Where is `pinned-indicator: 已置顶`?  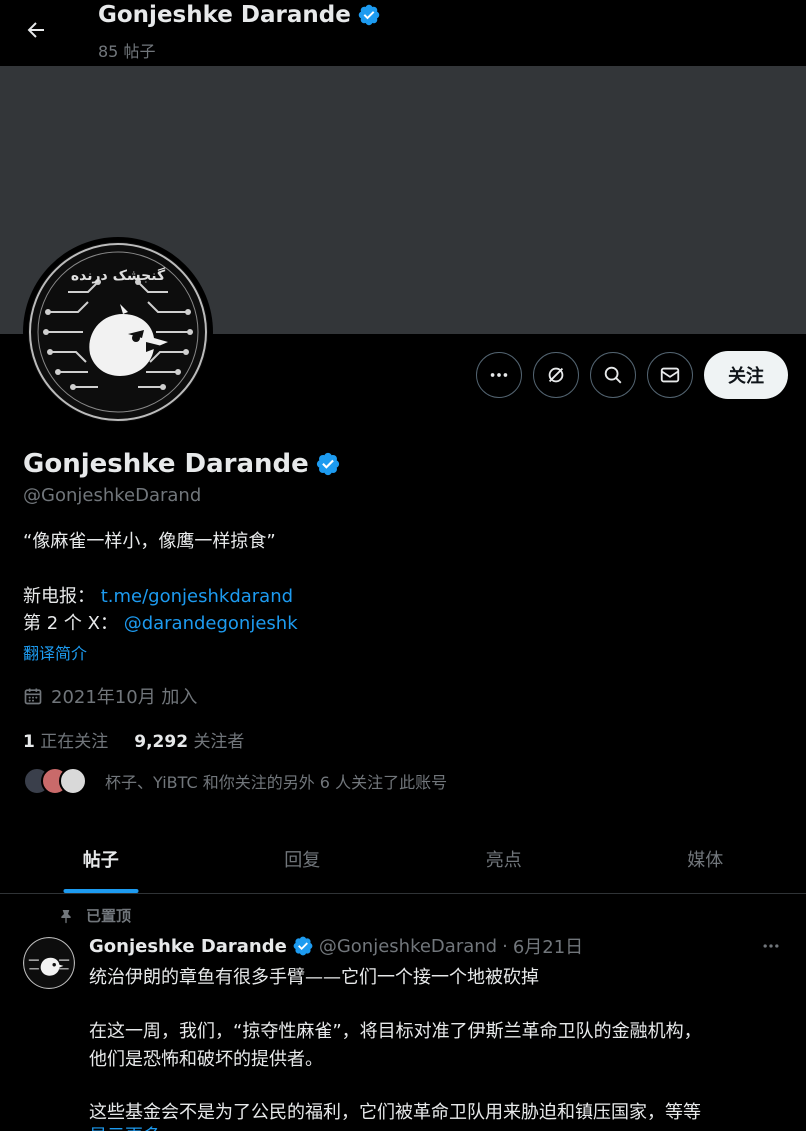 pinned-indicator: 已置顶 is located at coordinates (94, 915).